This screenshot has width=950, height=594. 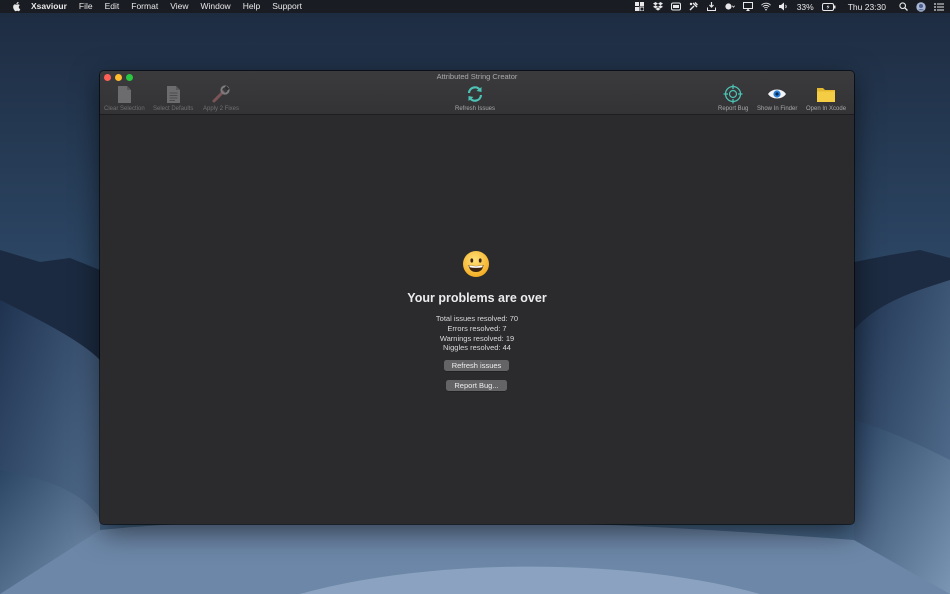 What do you see at coordinates (777, 94) in the screenshot?
I see `eye-icon` at bounding box center [777, 94].